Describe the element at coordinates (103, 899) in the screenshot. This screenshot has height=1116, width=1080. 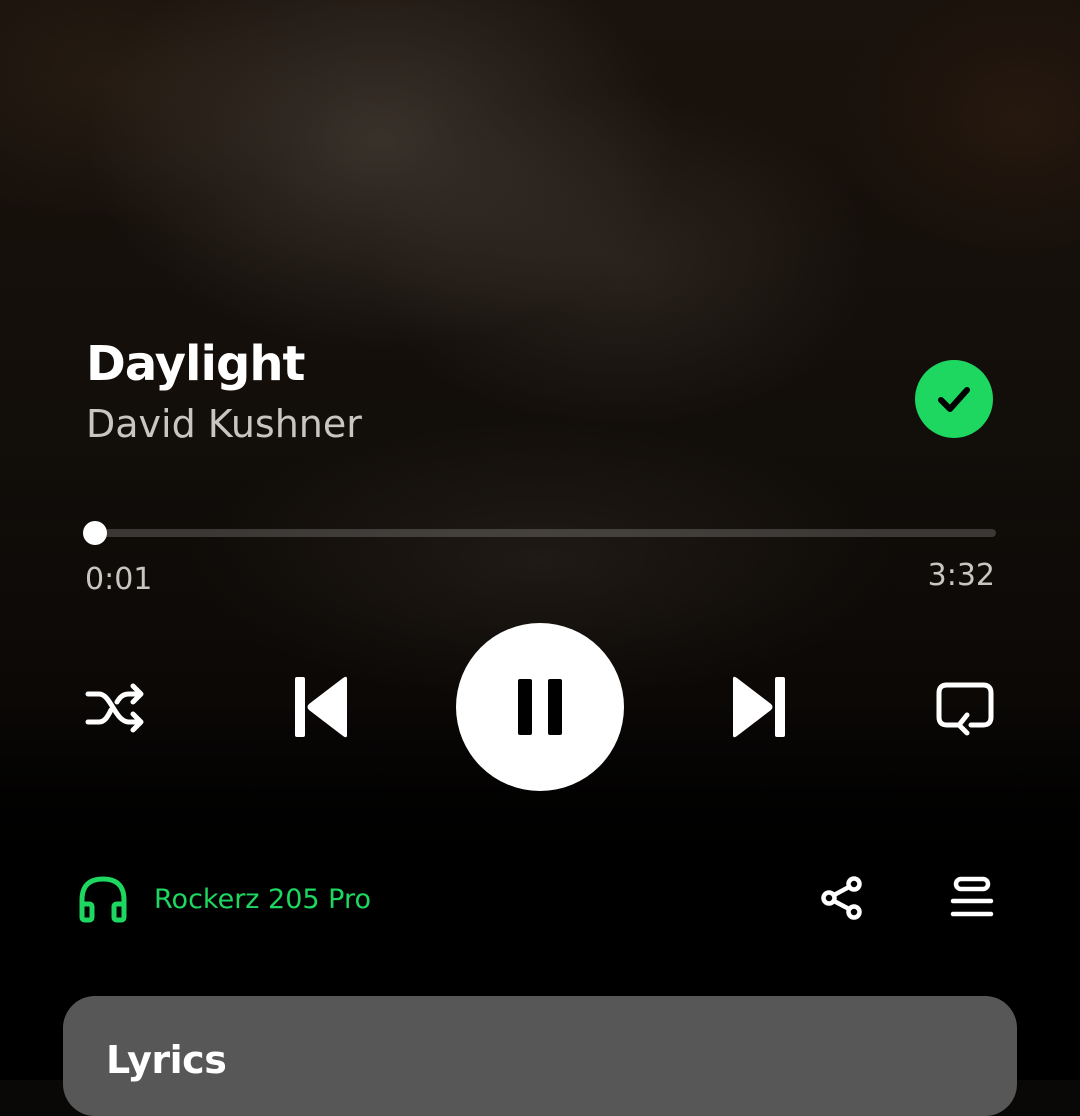
I see `headphones-icon` at that location.